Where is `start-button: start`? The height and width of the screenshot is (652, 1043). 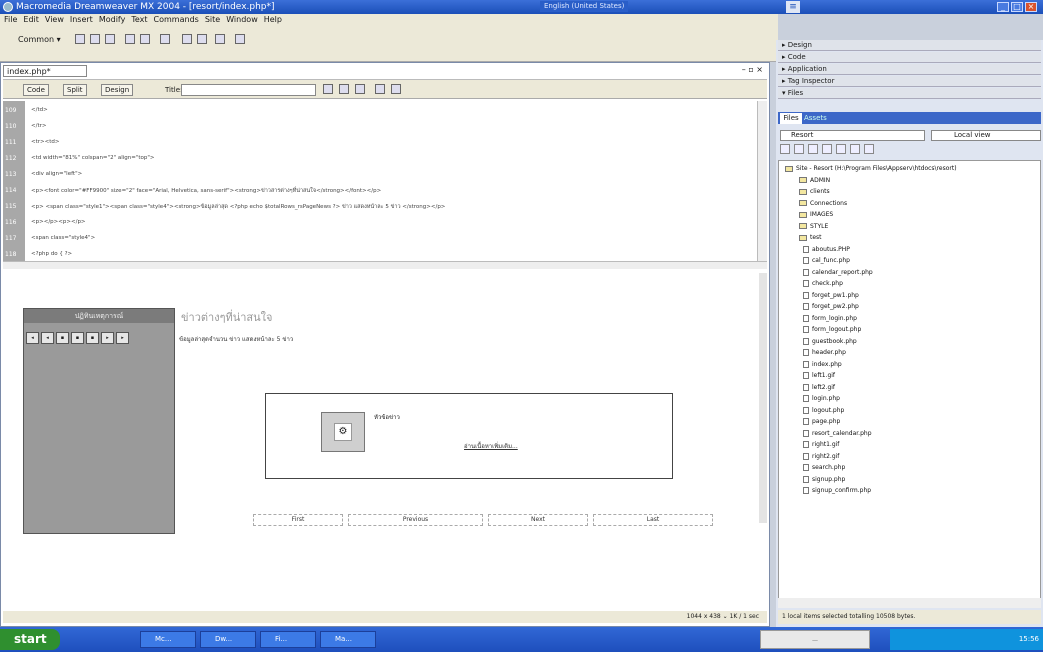 start-button: start is located at coordinates (30, 639).